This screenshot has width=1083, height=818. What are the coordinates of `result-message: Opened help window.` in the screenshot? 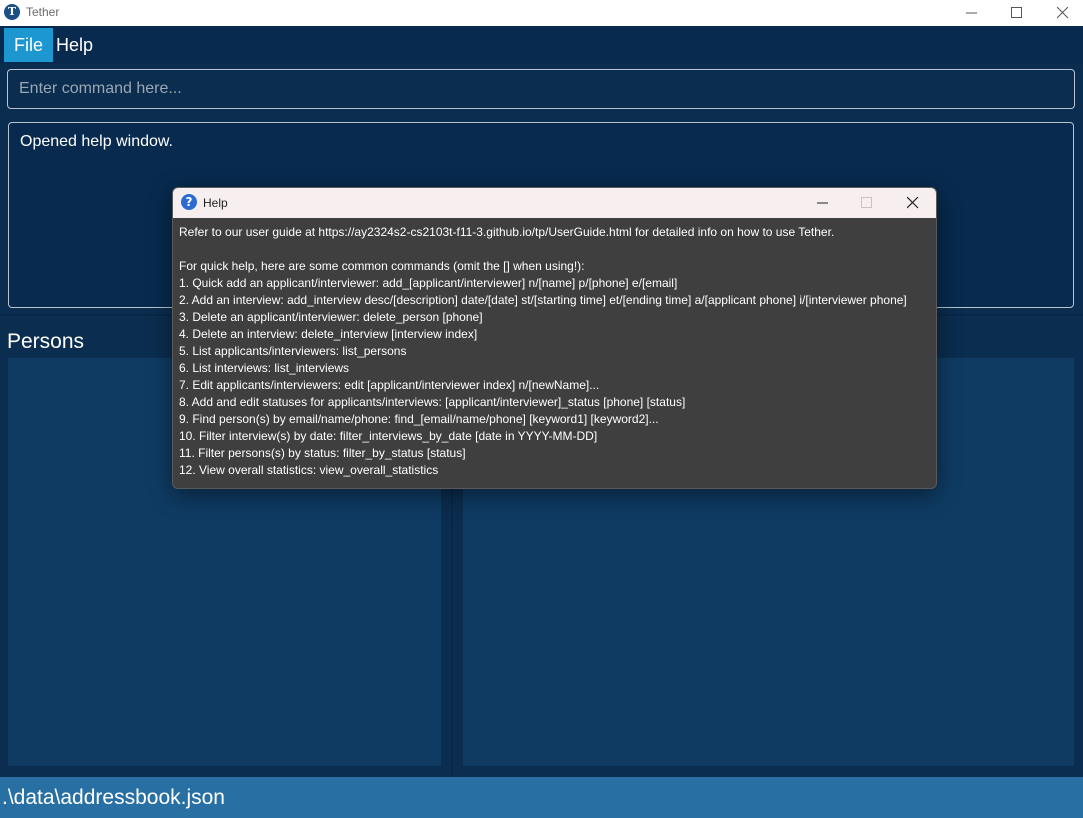 It's located at (96, 141).